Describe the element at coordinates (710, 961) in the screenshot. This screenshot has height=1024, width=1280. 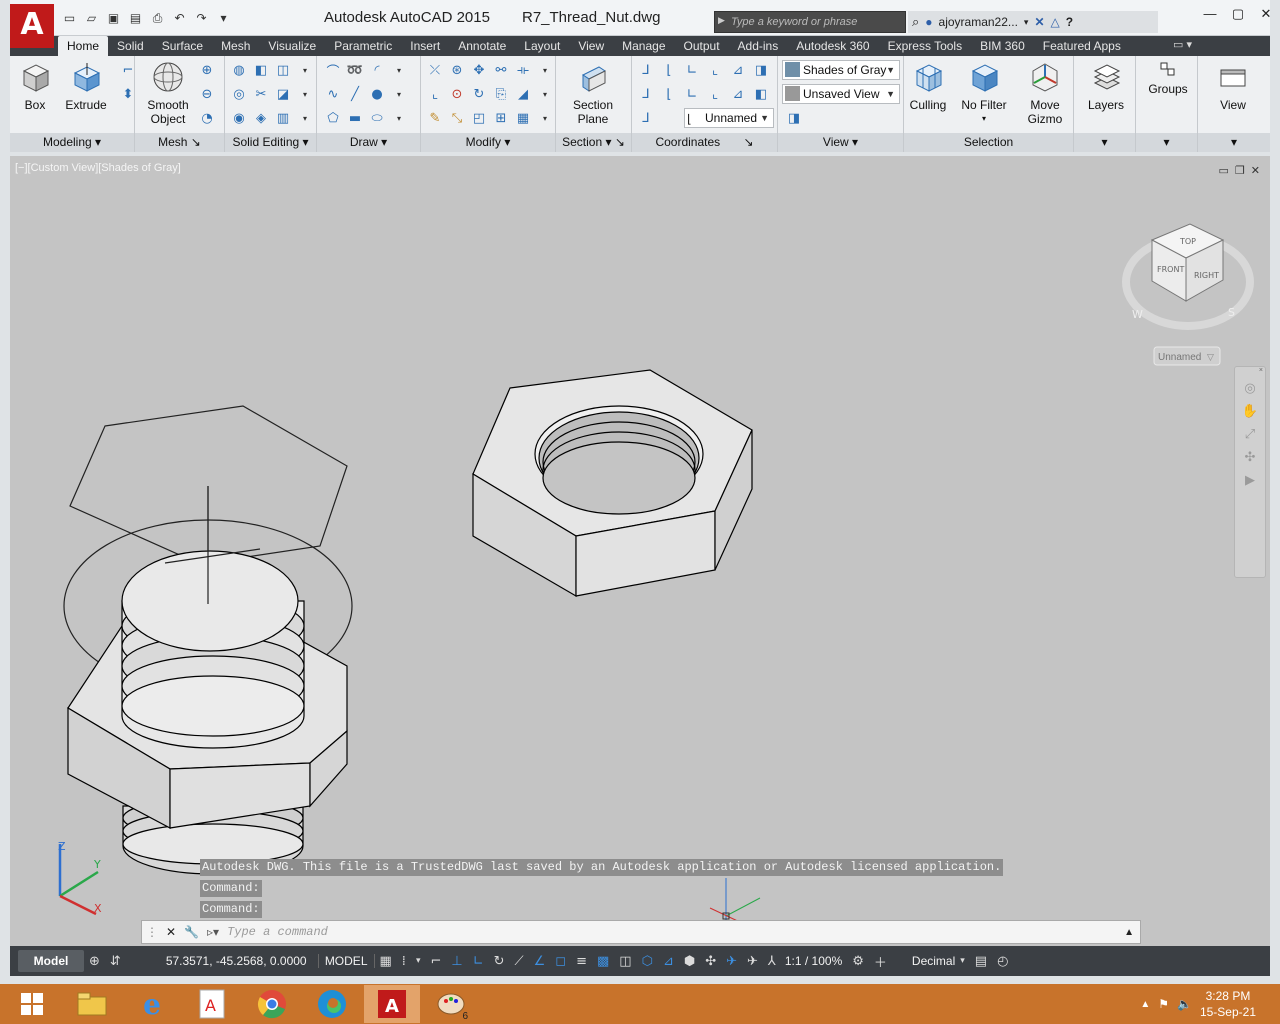
I see `gizmo-icon: ✣` at that location.